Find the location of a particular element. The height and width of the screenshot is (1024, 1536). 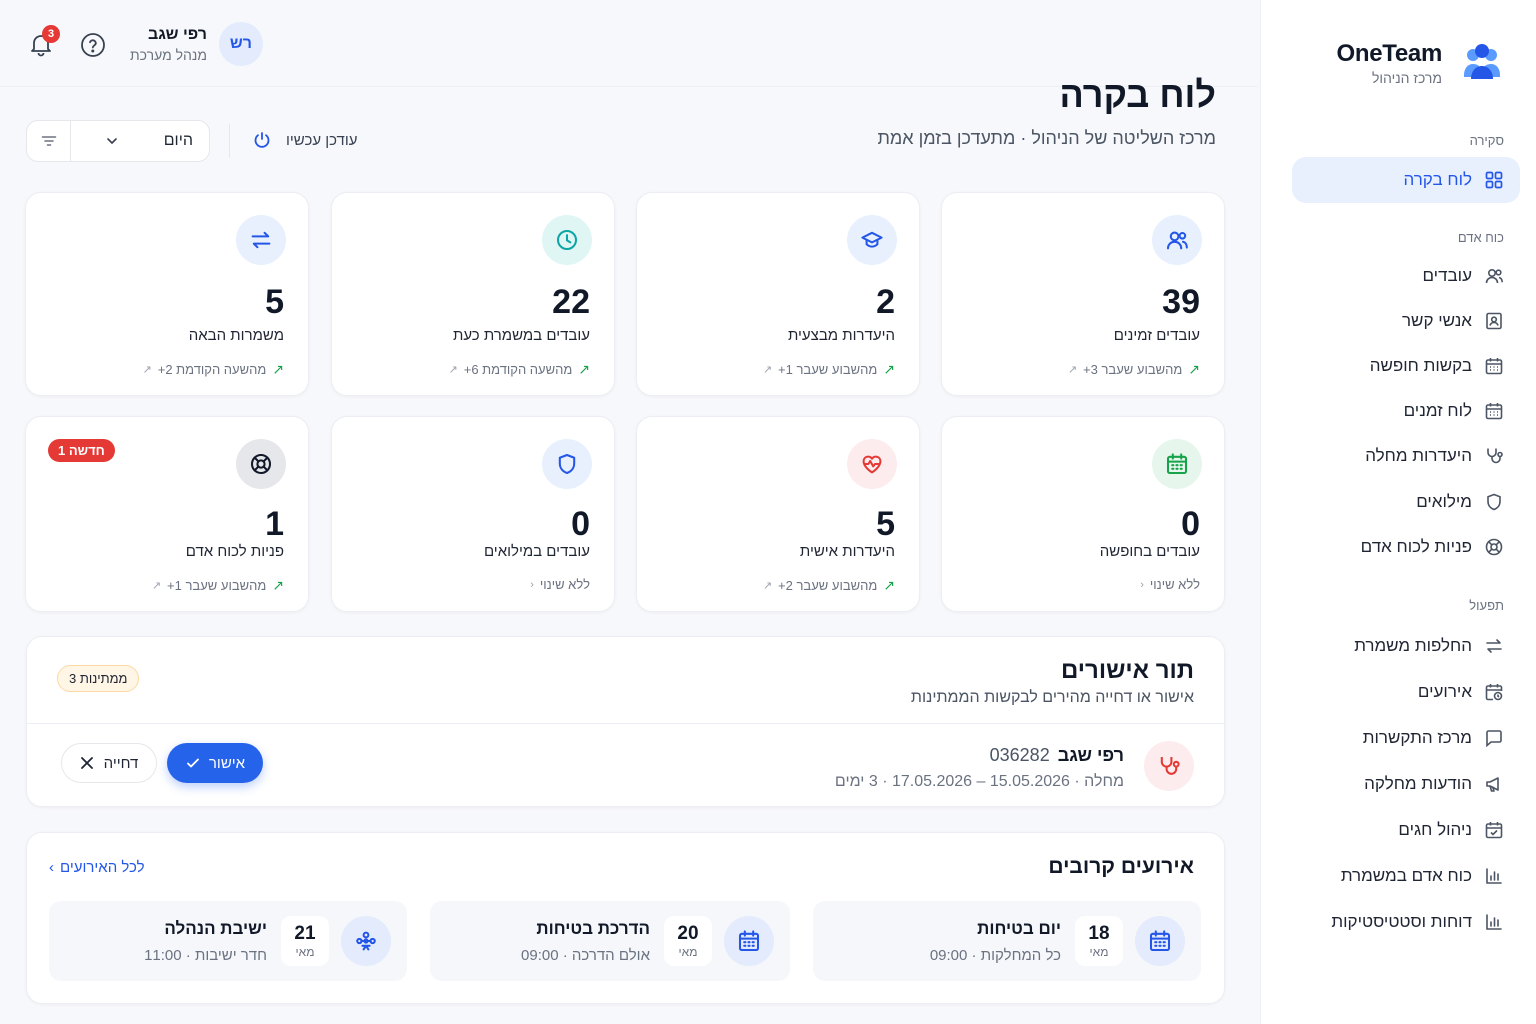

refresh-button: עודכן עכשיו is located at coordinates (304, 140).